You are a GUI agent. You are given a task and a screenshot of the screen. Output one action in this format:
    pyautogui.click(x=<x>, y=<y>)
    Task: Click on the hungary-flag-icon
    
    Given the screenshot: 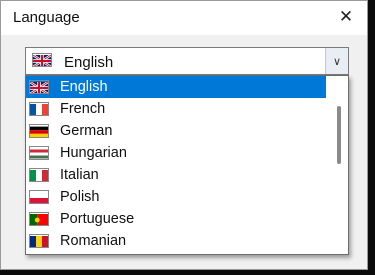 What is the action you would take?
    pyautogui.click(x=39, y=153)
    